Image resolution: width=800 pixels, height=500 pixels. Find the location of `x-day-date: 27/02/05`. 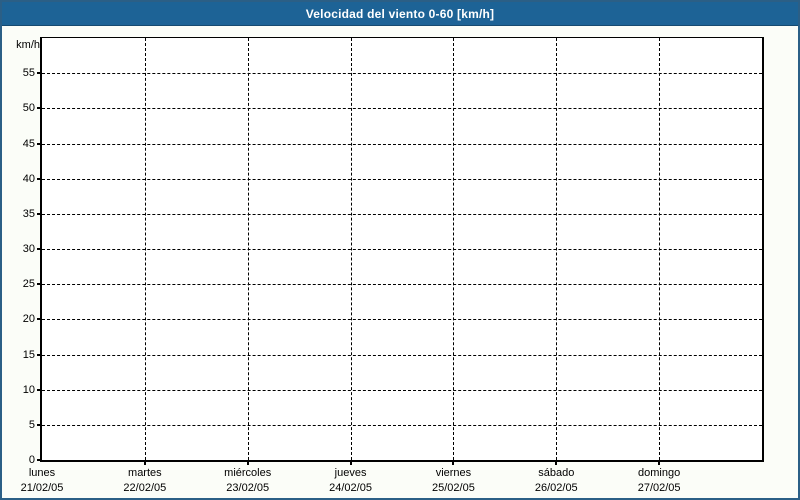

x-day-date: 27/02/05 is located at coordinates (659, 488).